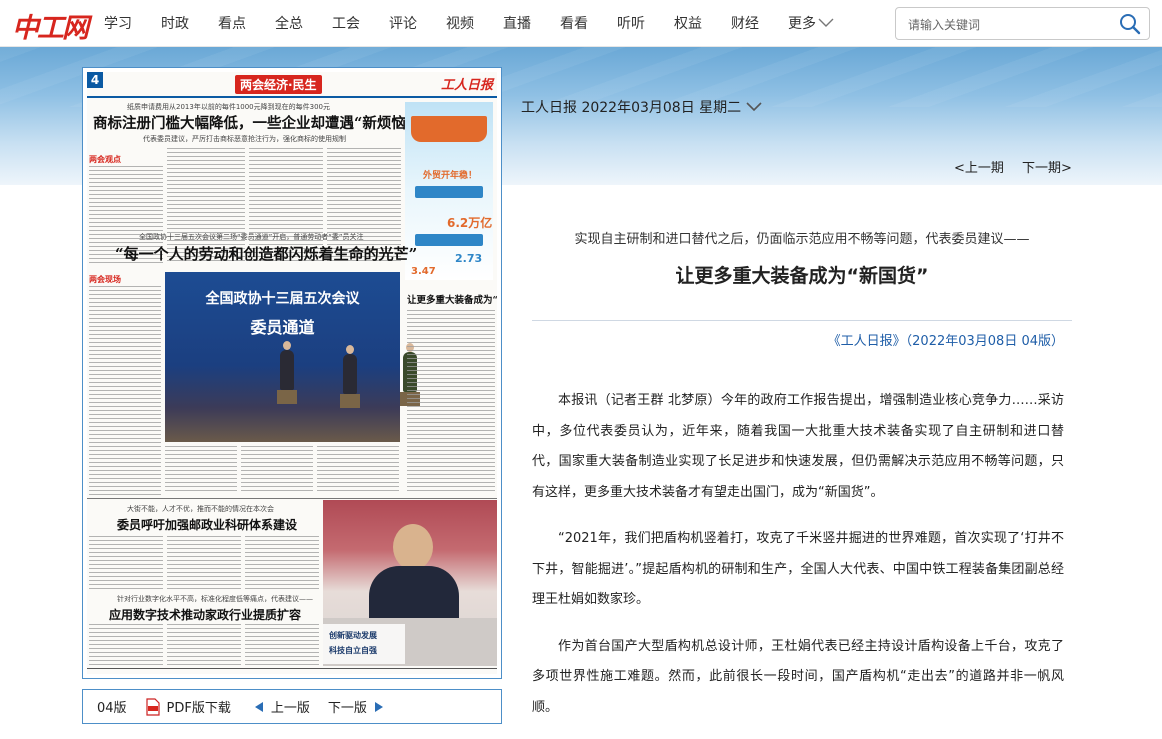 The width and height of the screenshot is (1162, 739). I want to click on nav-item-commentary: 评论, so click(403, 23).